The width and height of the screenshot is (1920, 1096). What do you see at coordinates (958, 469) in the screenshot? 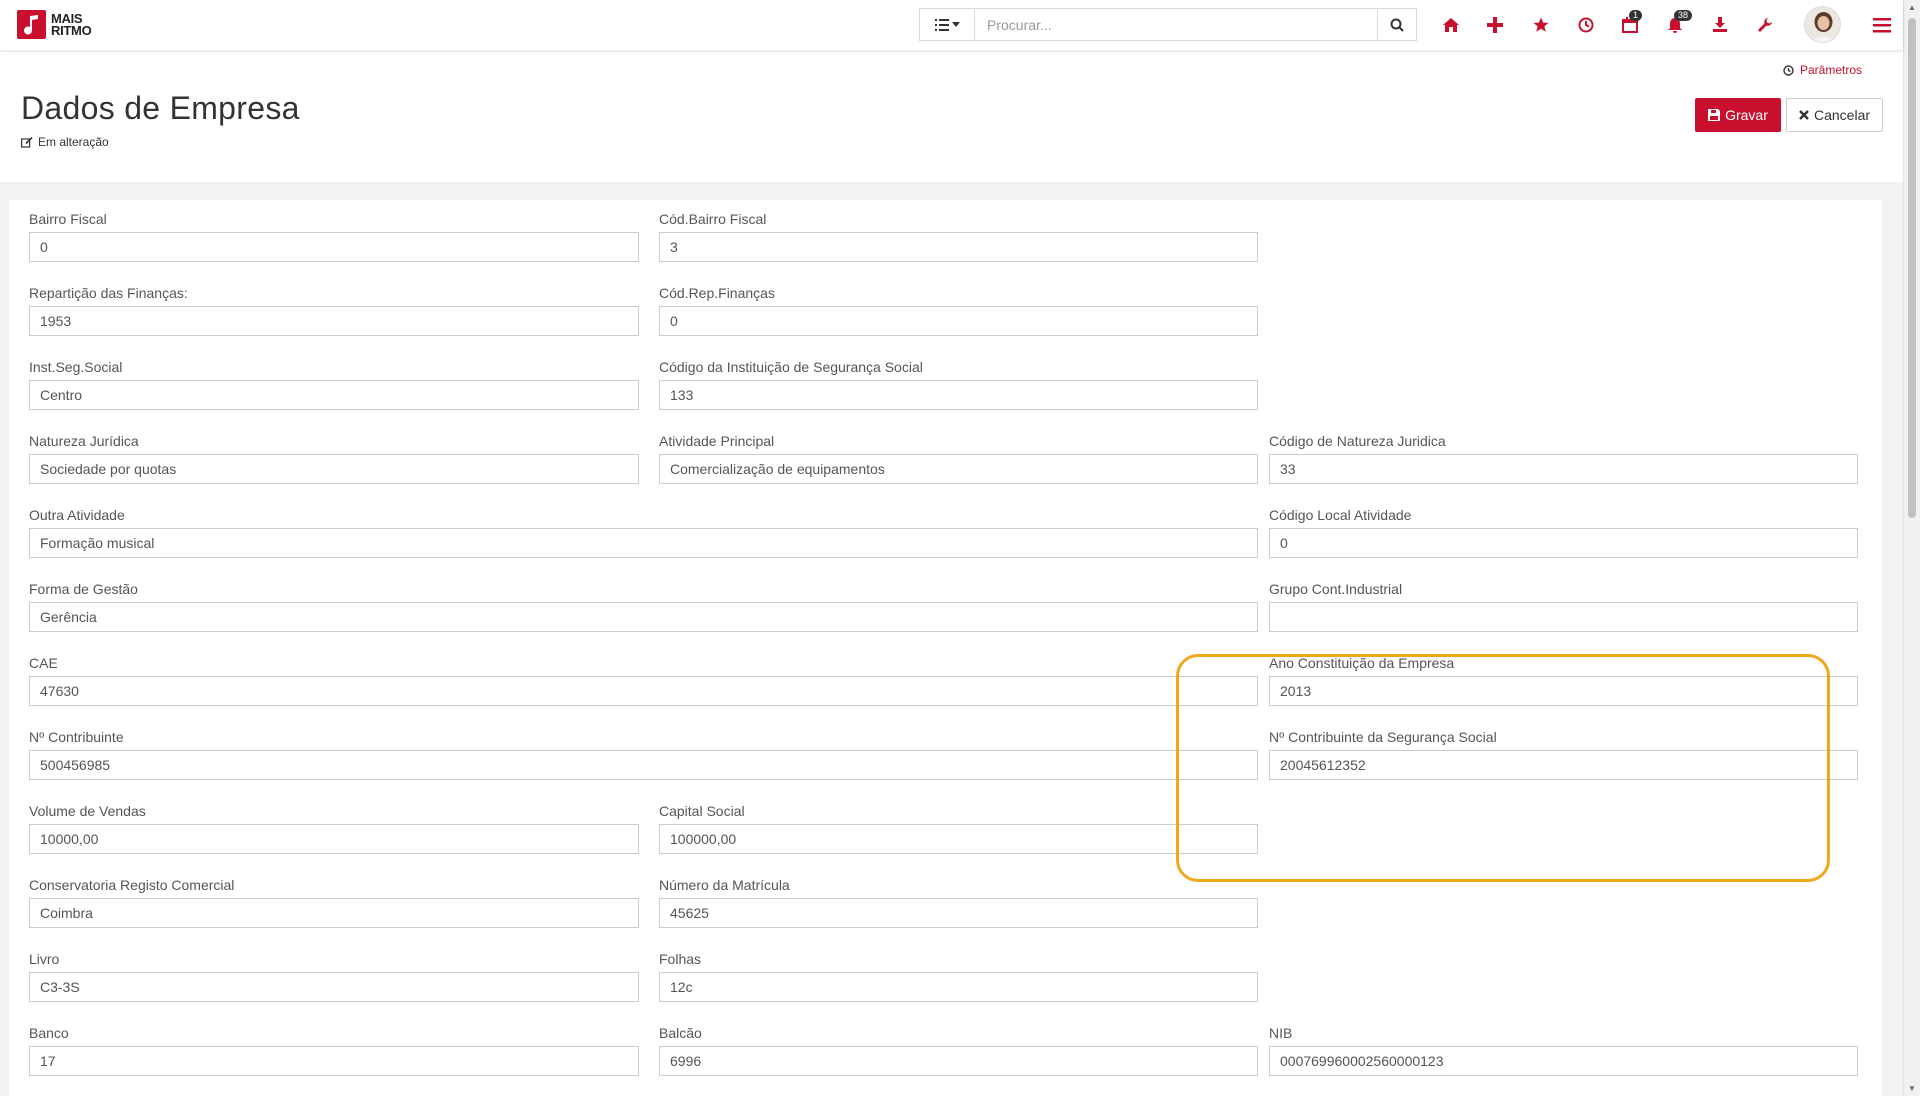
I see `atividade-principal-input: Comercialização de equipamentos` at bounding box center [958, 469].